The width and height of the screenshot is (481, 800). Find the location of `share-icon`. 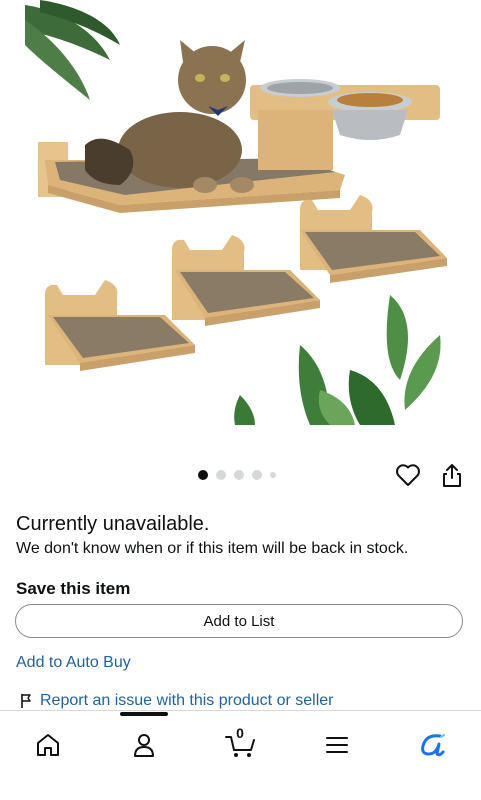

share-icon is located at coordinates (452, 475).